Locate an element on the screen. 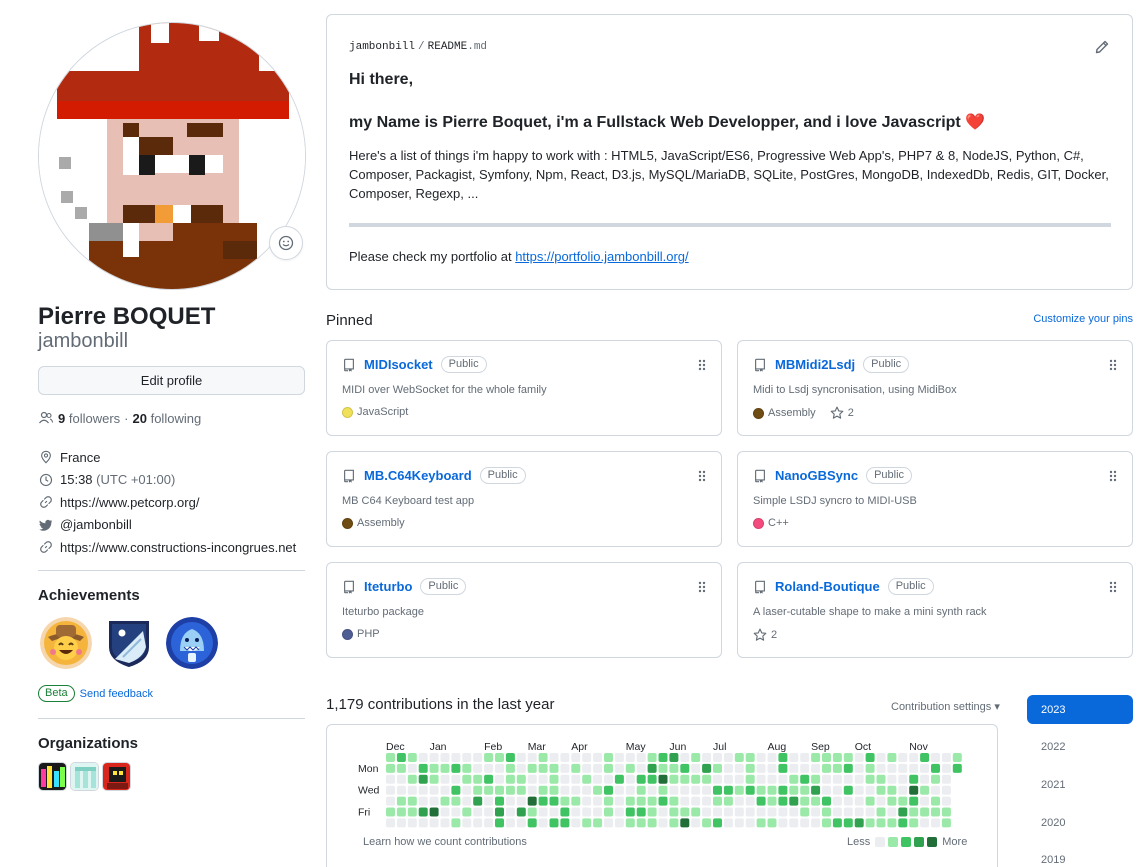 This screenshot has width=1140, height=867. pinned-repo-name: Iteturbo is located at coordinates (388, 586).